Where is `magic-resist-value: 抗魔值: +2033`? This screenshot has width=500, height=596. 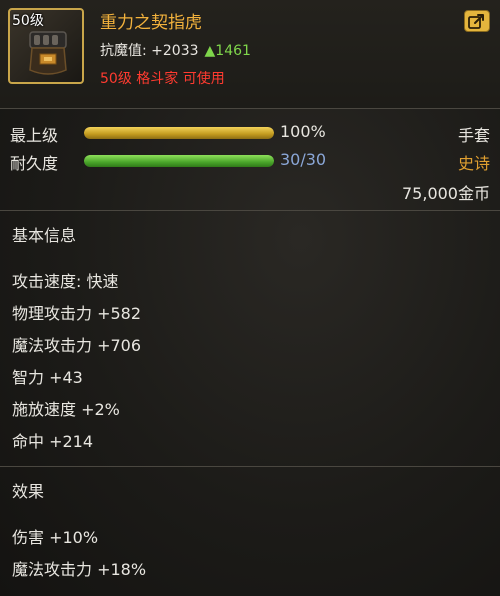
magic-resist-value: 抗魔值: +2033 is located at coordinates (149, 51).